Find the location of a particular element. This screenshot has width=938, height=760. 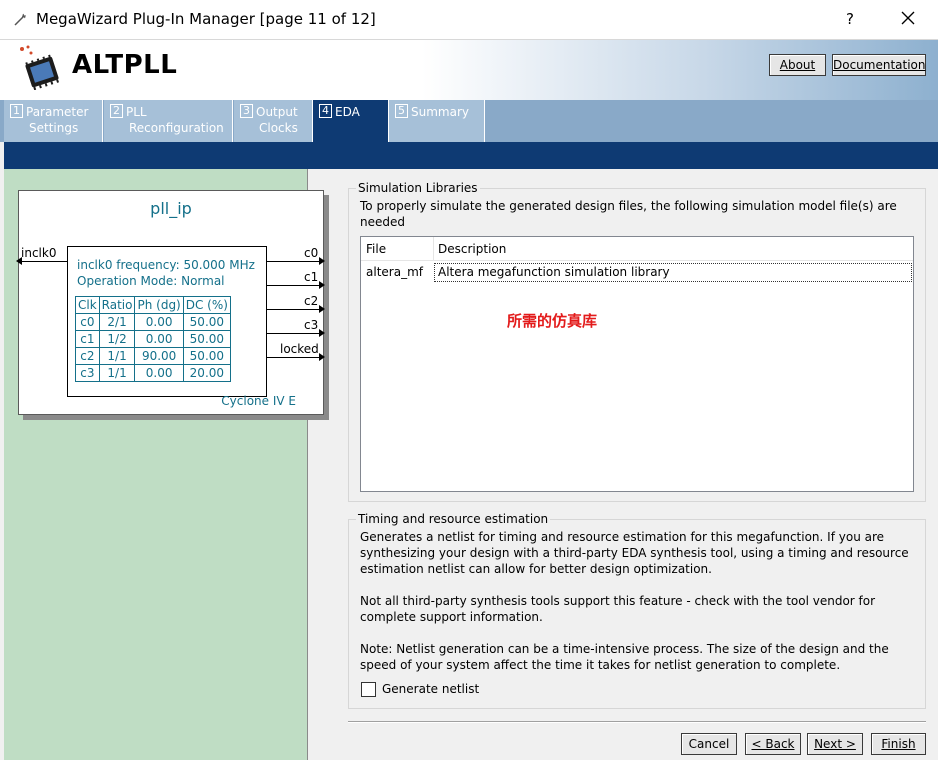

footer-separator is located at coordinates (637, 722).